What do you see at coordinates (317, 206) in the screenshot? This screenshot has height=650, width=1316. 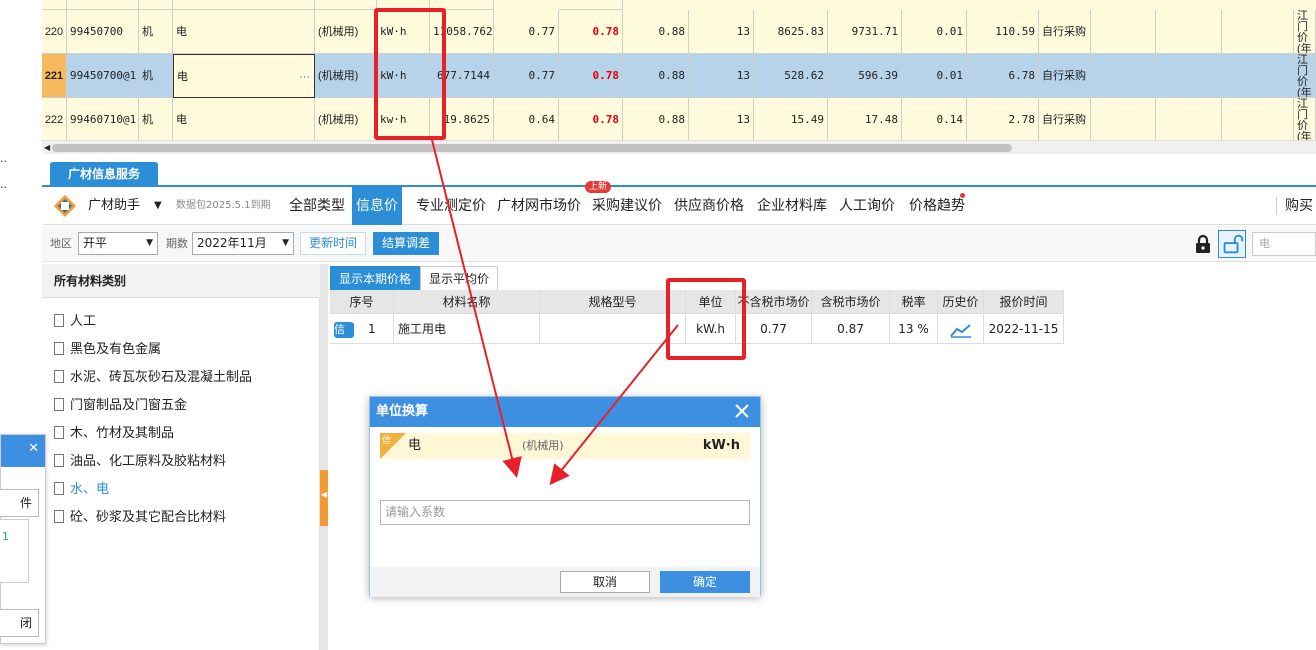 I see `tab-all-types: 全部类型` at bounding box center [317, 206].